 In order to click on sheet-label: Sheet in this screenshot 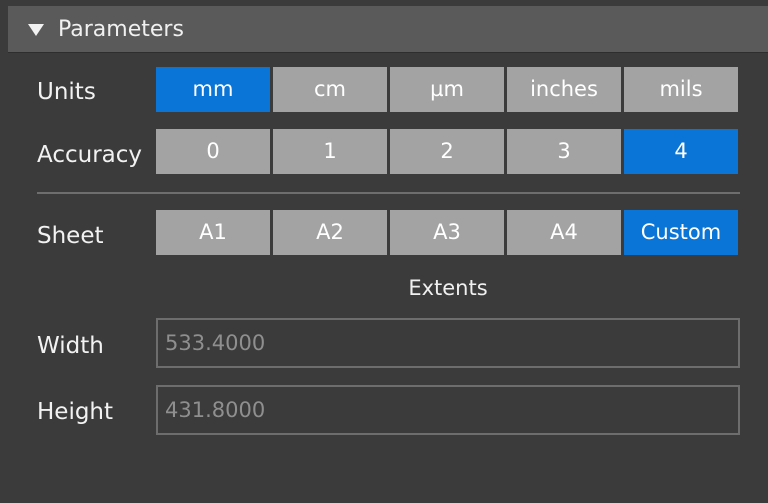, I will do `click(70, 236)`.